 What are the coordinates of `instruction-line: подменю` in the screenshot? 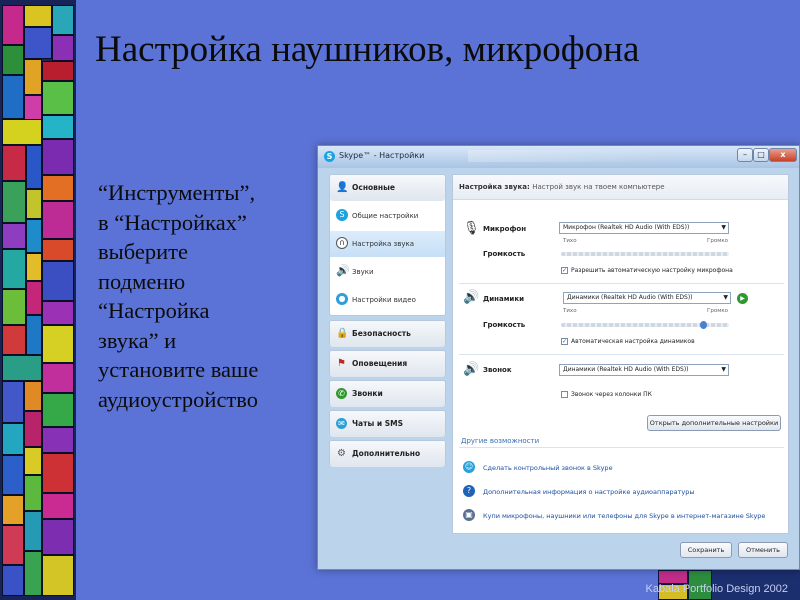 It's located at (142, 281).